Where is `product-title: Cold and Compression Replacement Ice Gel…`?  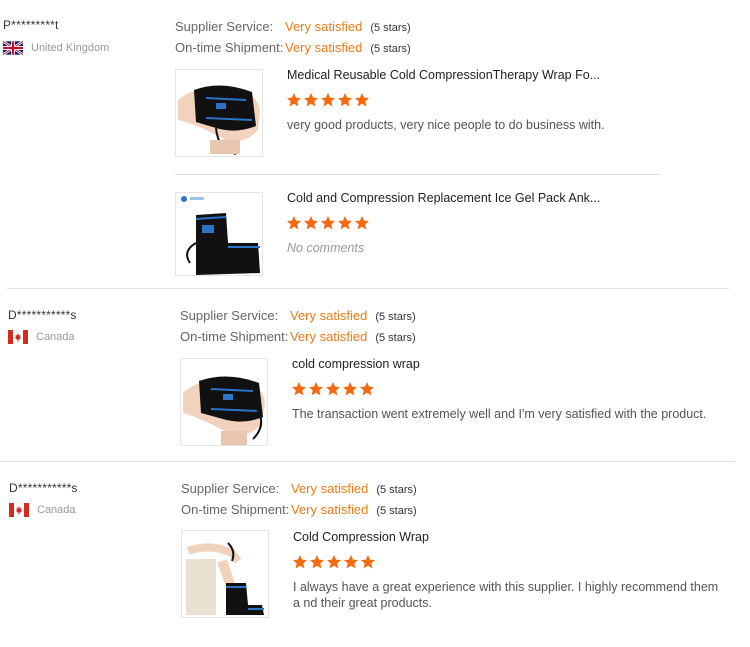 product-title: Cold and Compression Replacement Ice Gel… is located at coordinates (443, 198).